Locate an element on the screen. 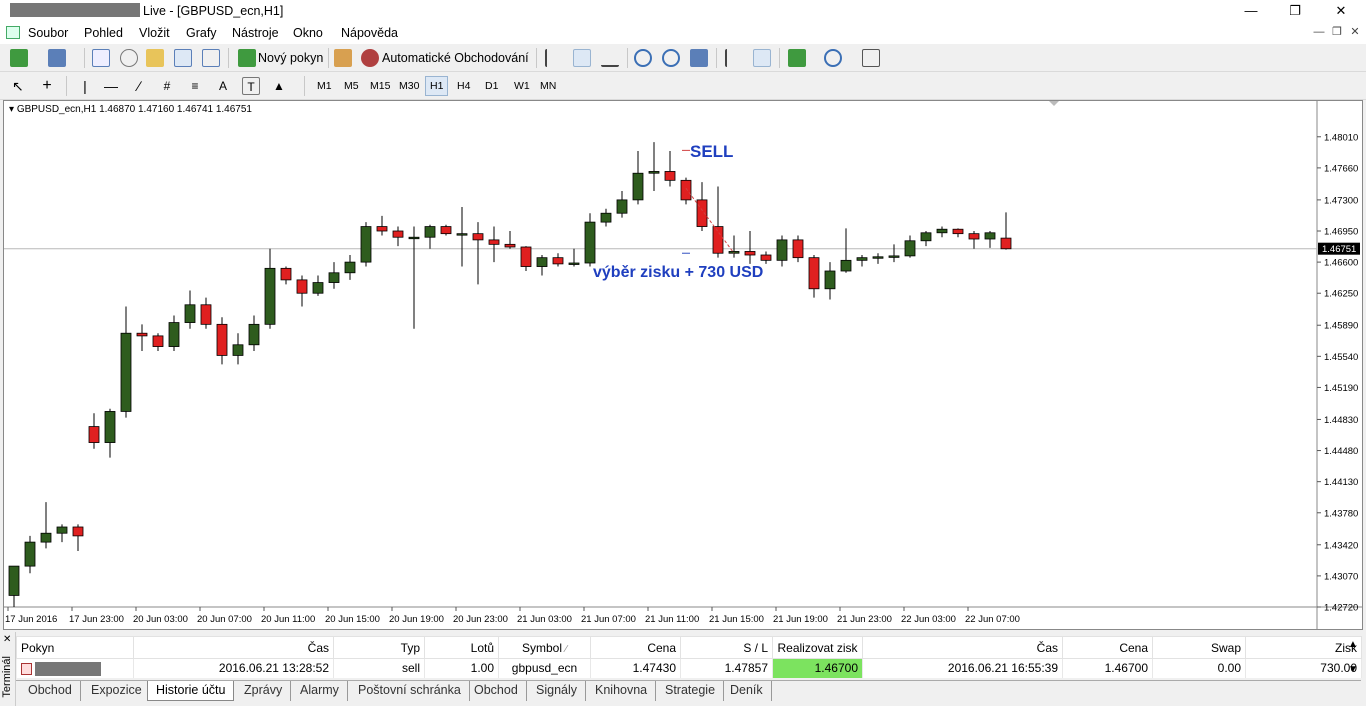 The width and height of the screenshot is (1366, 706). periods-icon is located at coordinates (833, 58).